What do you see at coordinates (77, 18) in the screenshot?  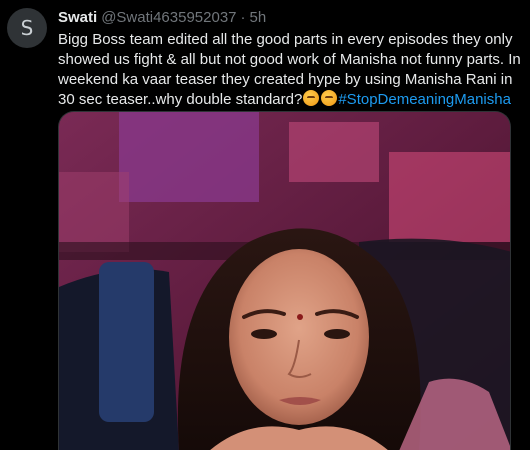 I see `display-name: Swati` at bounding box center [77, 18].